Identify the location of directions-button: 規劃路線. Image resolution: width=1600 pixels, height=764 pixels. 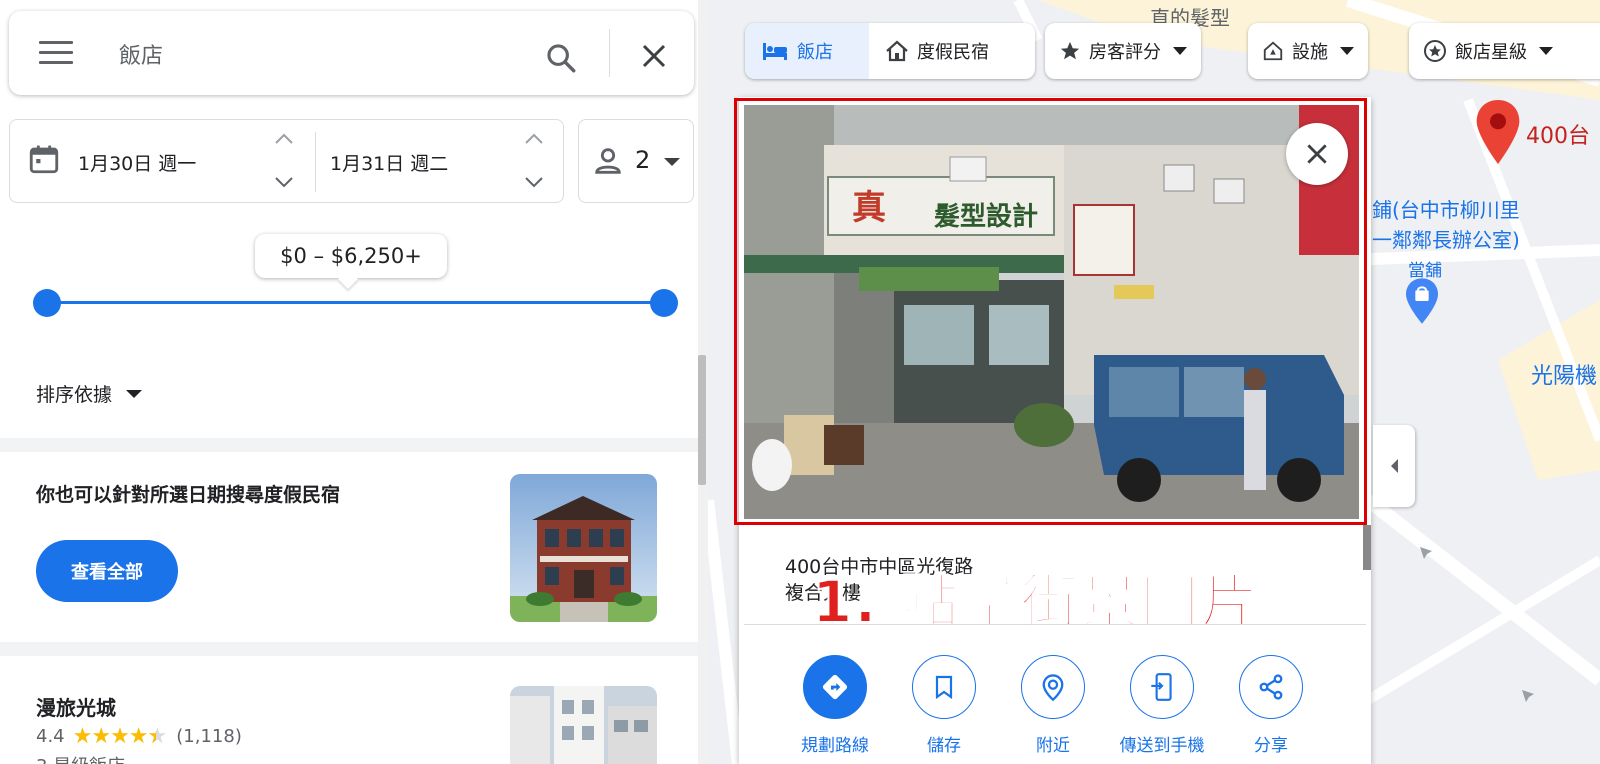
(835, 705).